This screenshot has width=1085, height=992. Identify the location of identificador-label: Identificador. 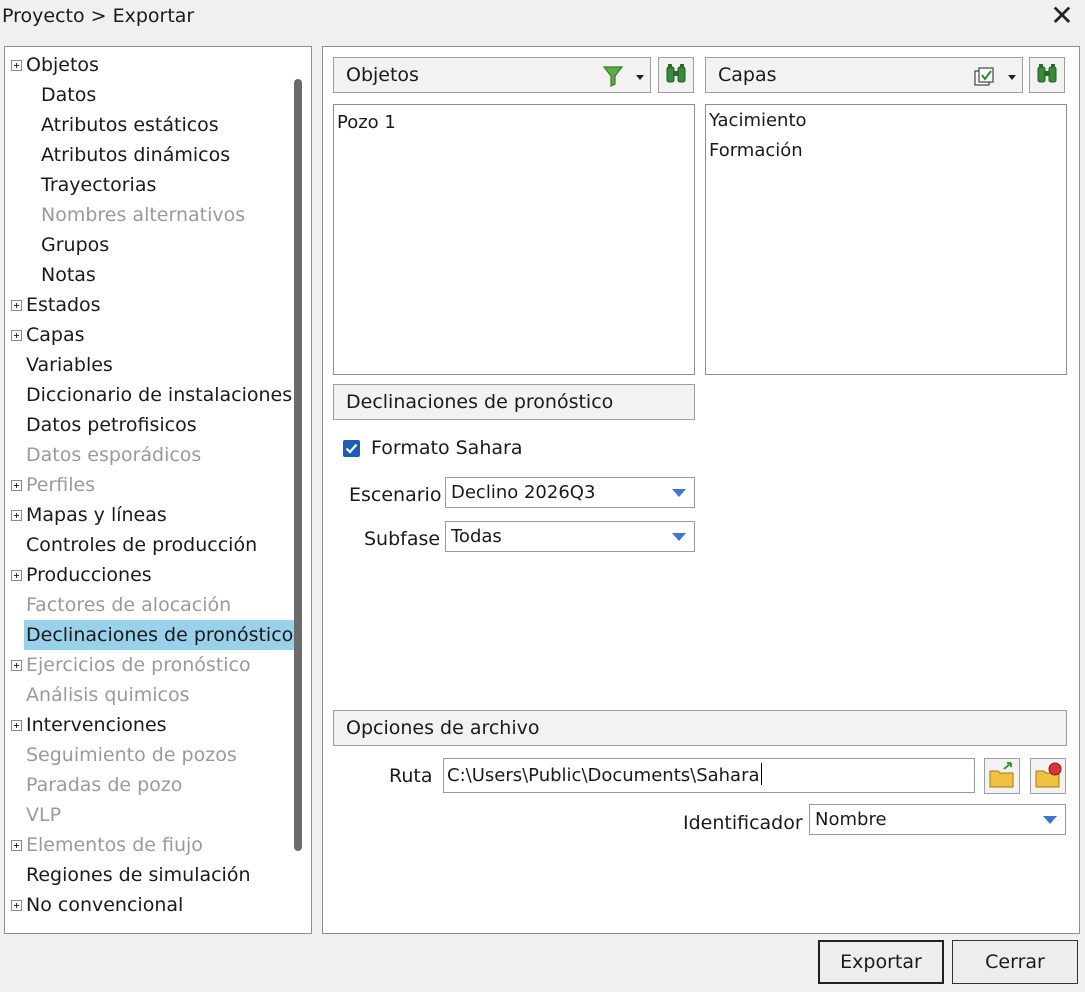
(743, 823).